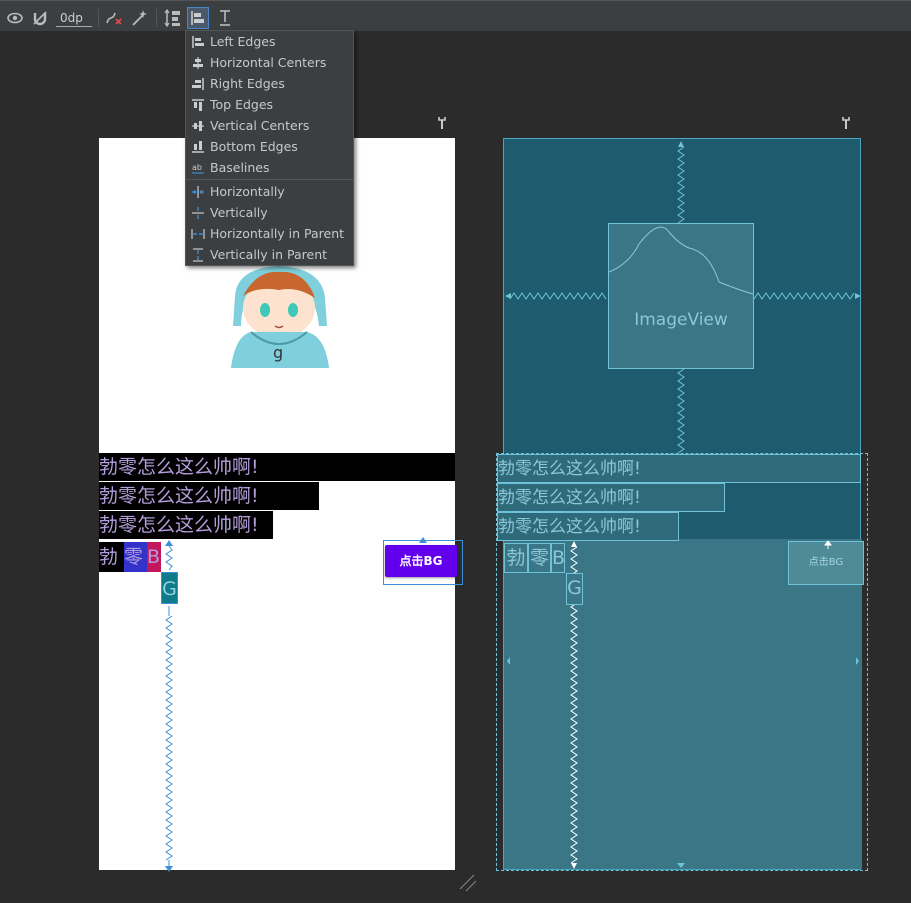  What do you see at coordinates (260, 125) in the screenshot?
I see `menu-item-label: Vertical Centers` at bounding box center [260, 125].